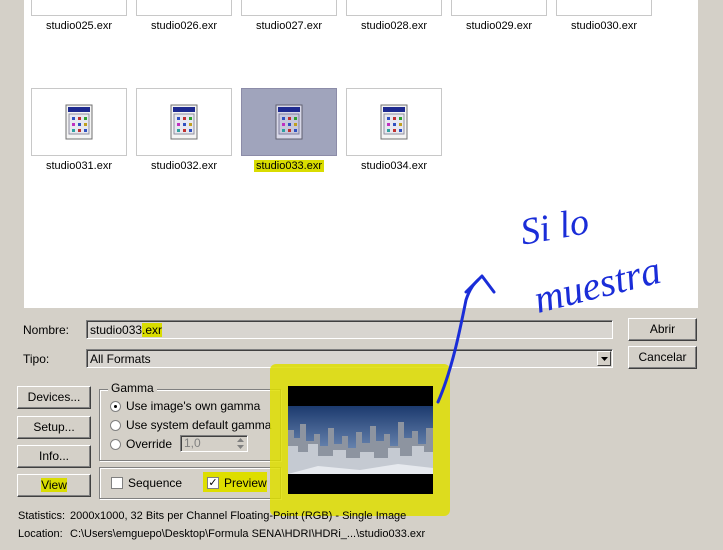 This screenshot has width=723, height=550. Describe the element at coordinates (597, 284) in the screenshot. I see `annotation-line2: muestra` at that location.